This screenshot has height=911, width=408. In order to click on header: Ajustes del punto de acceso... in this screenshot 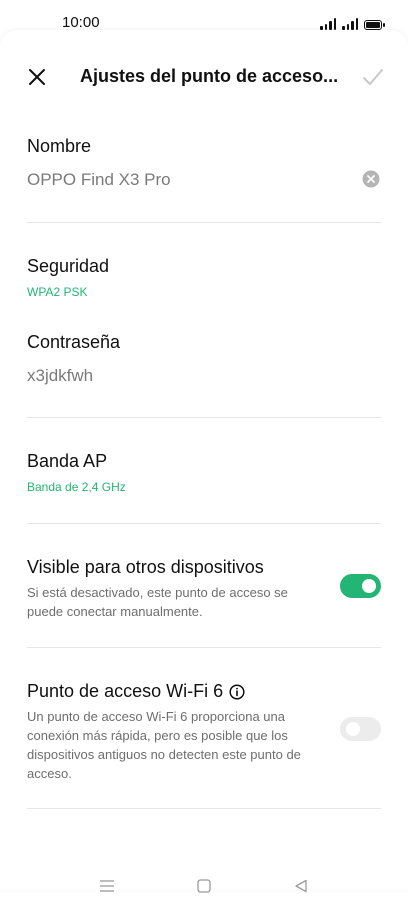, I will do `click(204, 75)`.